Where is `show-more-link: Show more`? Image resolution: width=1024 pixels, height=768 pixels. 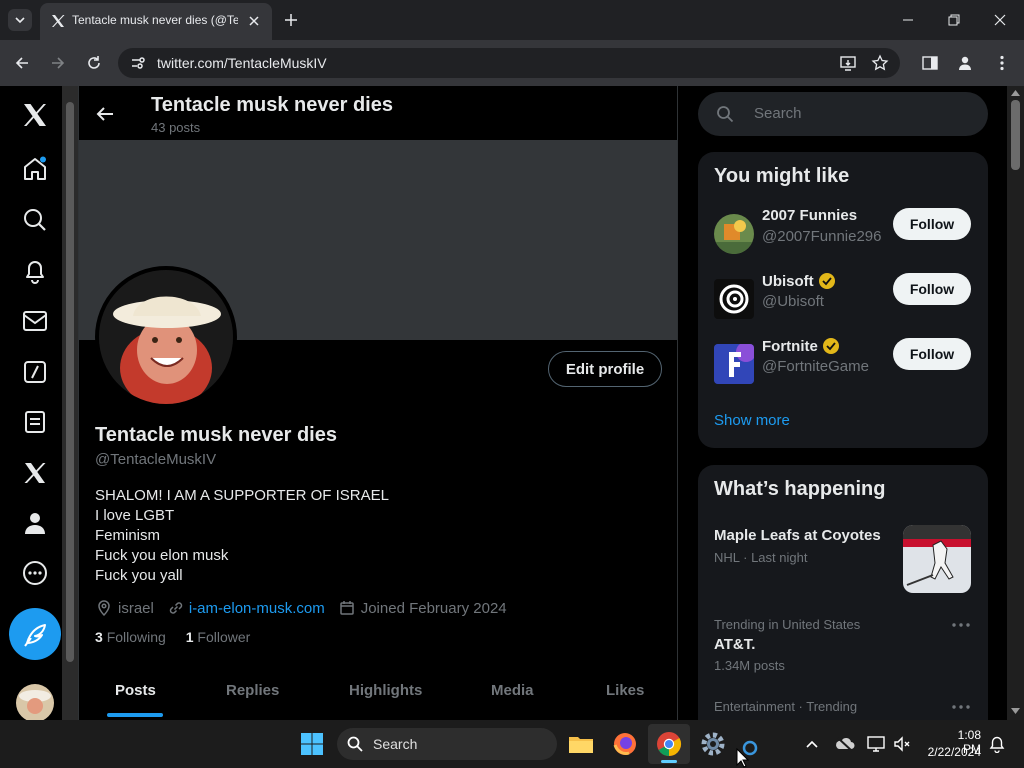 show-more-link: Show more is located at coordinates (752, 420).